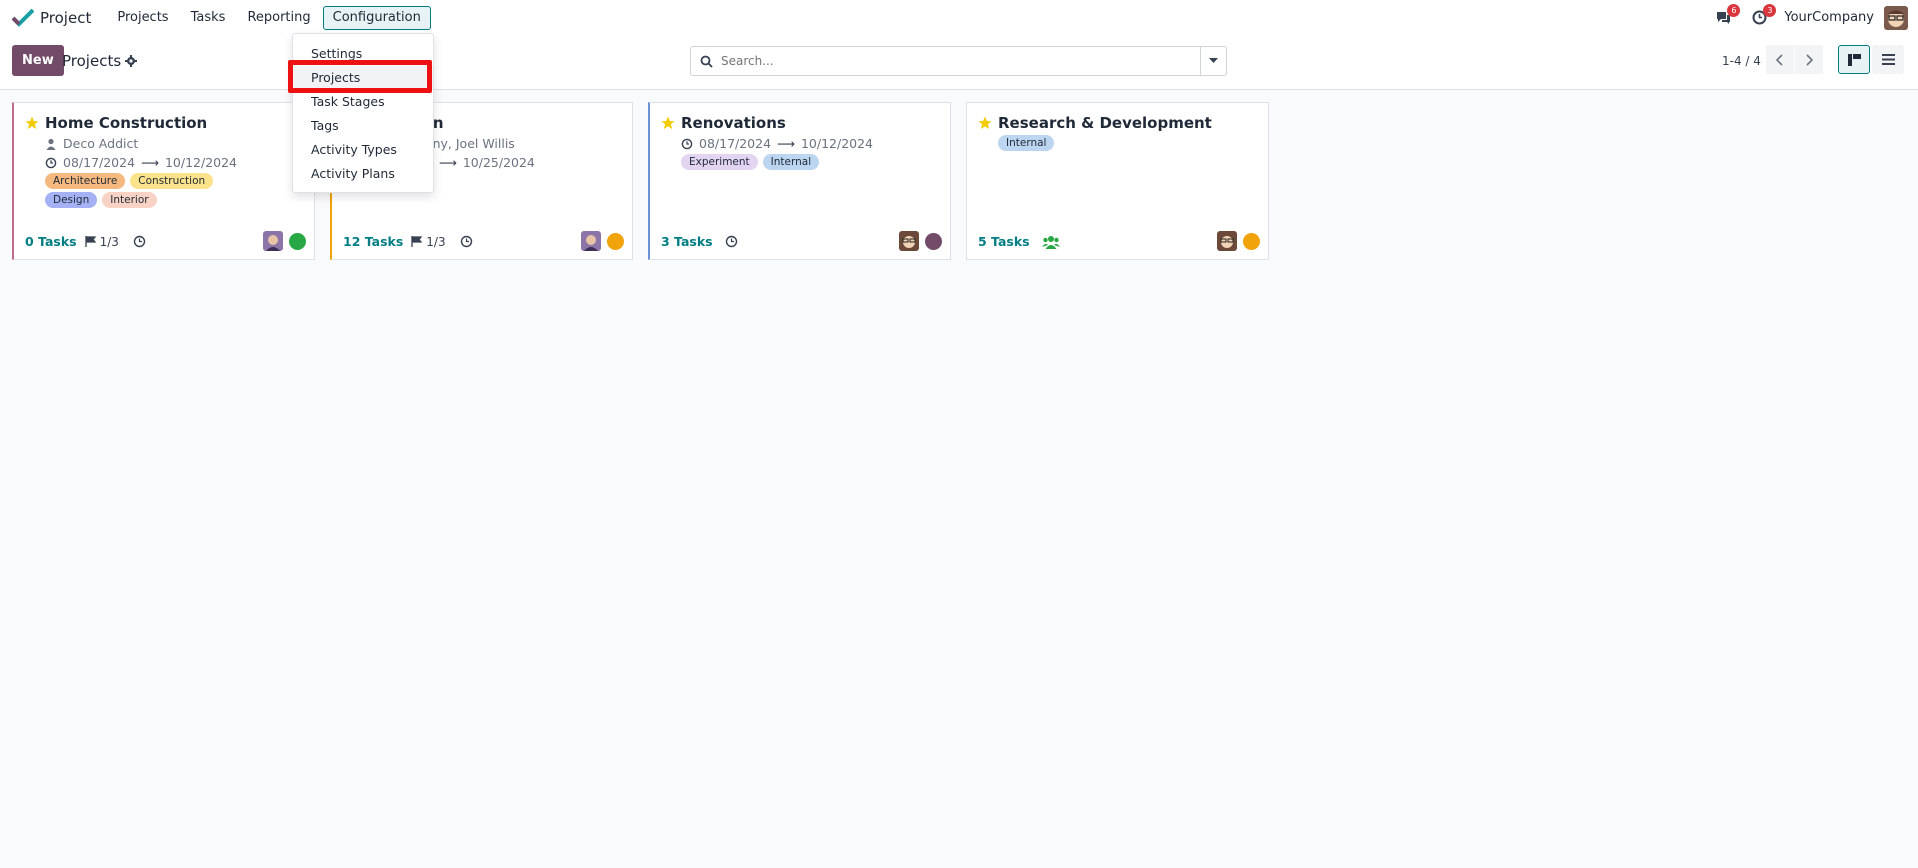 Image resolution: width=1918 pixels, height=868 pixels. What do you see at coordinates (363, 150) in the screenshot?
I see `menu-item-activity-types: Activity Types` at bounding box center [363, 150].